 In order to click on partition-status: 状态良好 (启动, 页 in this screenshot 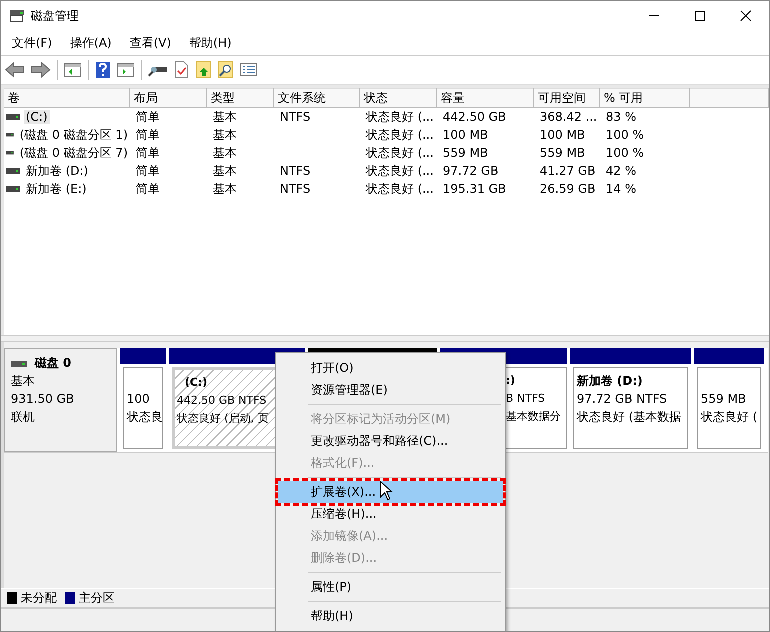, I will do `click(223, 419)`.